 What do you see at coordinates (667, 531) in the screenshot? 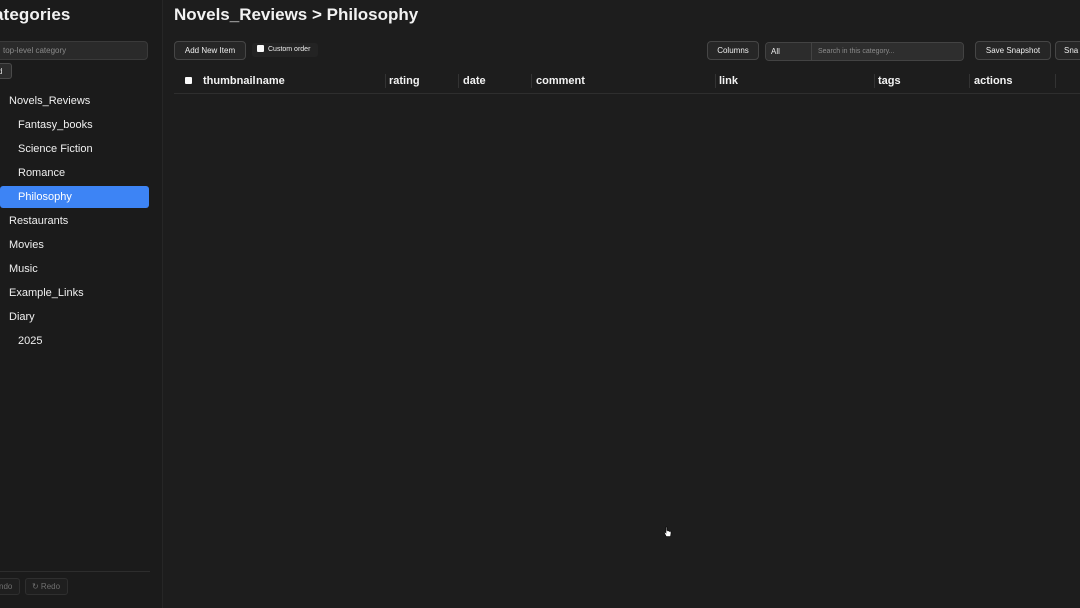
I see `mouse-pointer-icon` at bounding box center [667, 531].